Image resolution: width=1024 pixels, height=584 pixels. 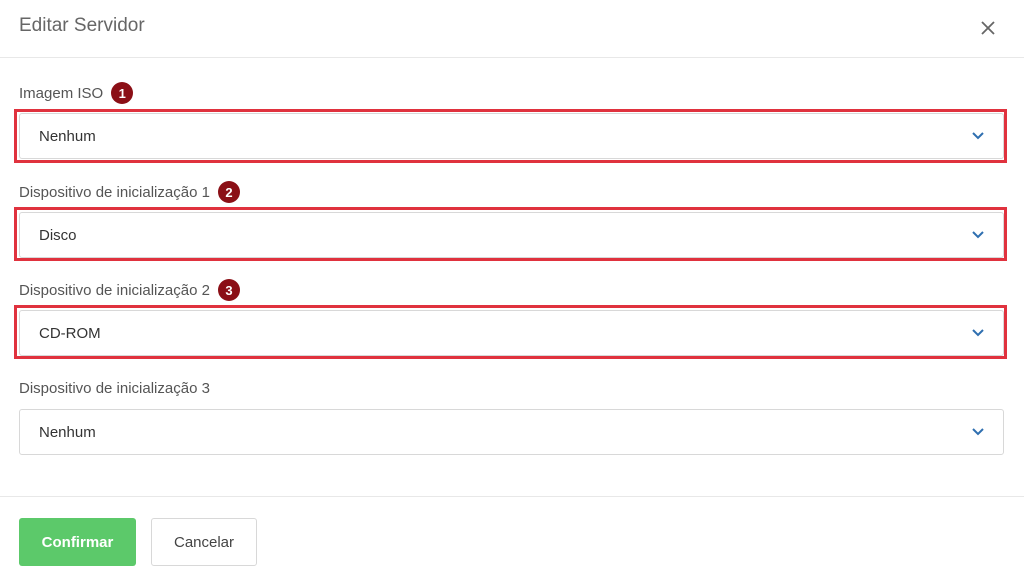 What do you see at coordinates (511, 235) in the screenshot?
I see `boot-device-1-select: Disco` at bounding box center [511, 235].